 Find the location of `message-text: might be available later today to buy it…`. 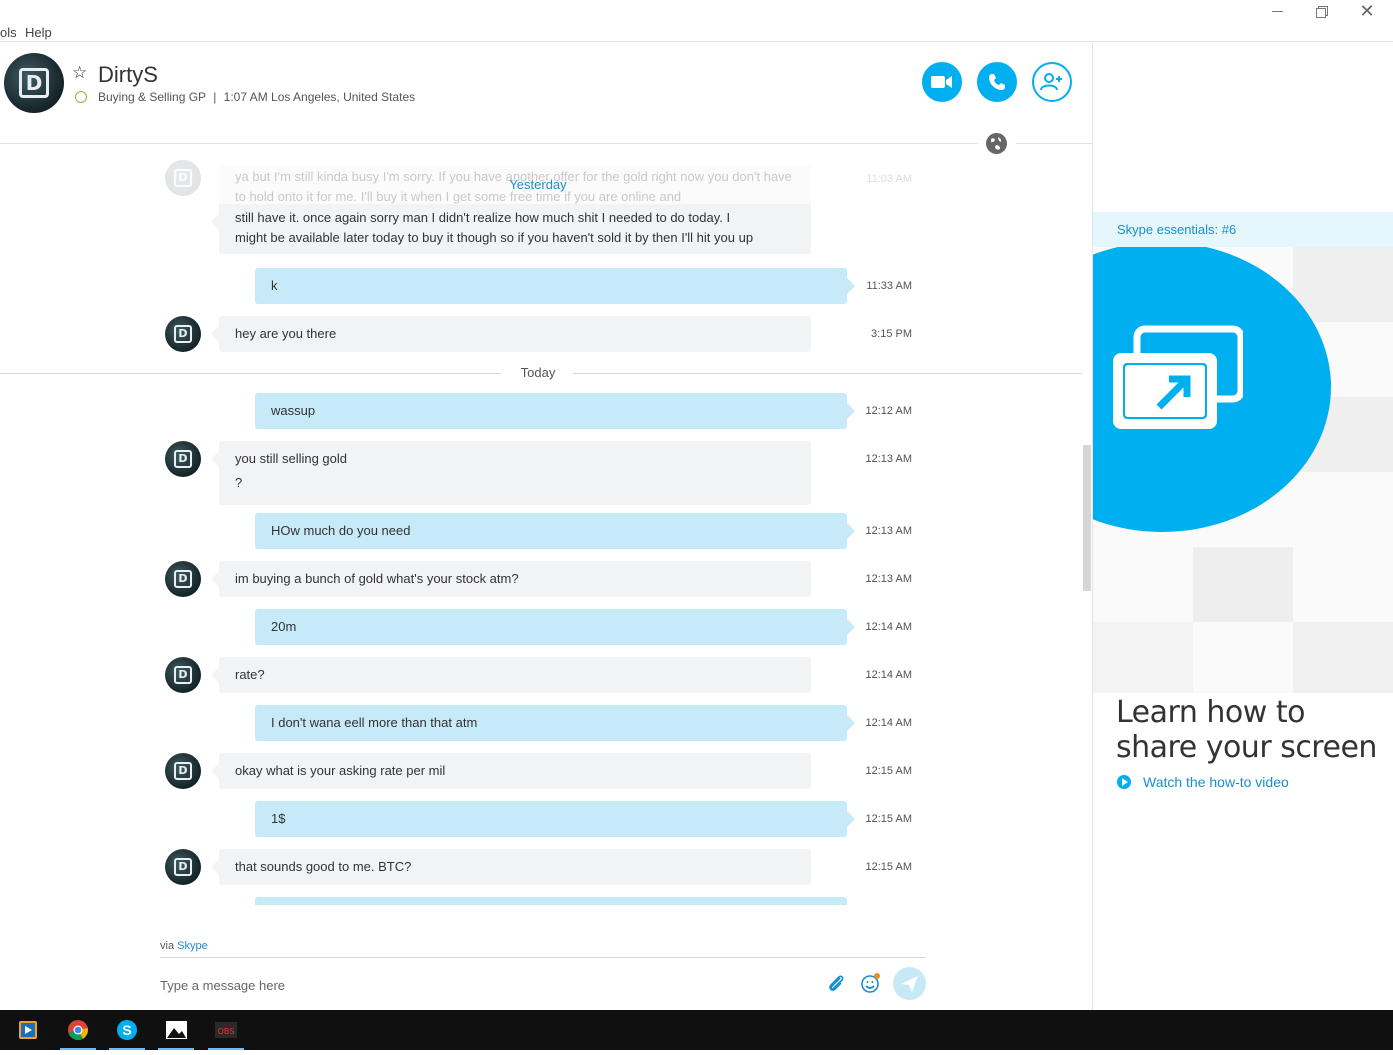

message-text: might be available later today to buy it… is located at coordinates (494, 237).